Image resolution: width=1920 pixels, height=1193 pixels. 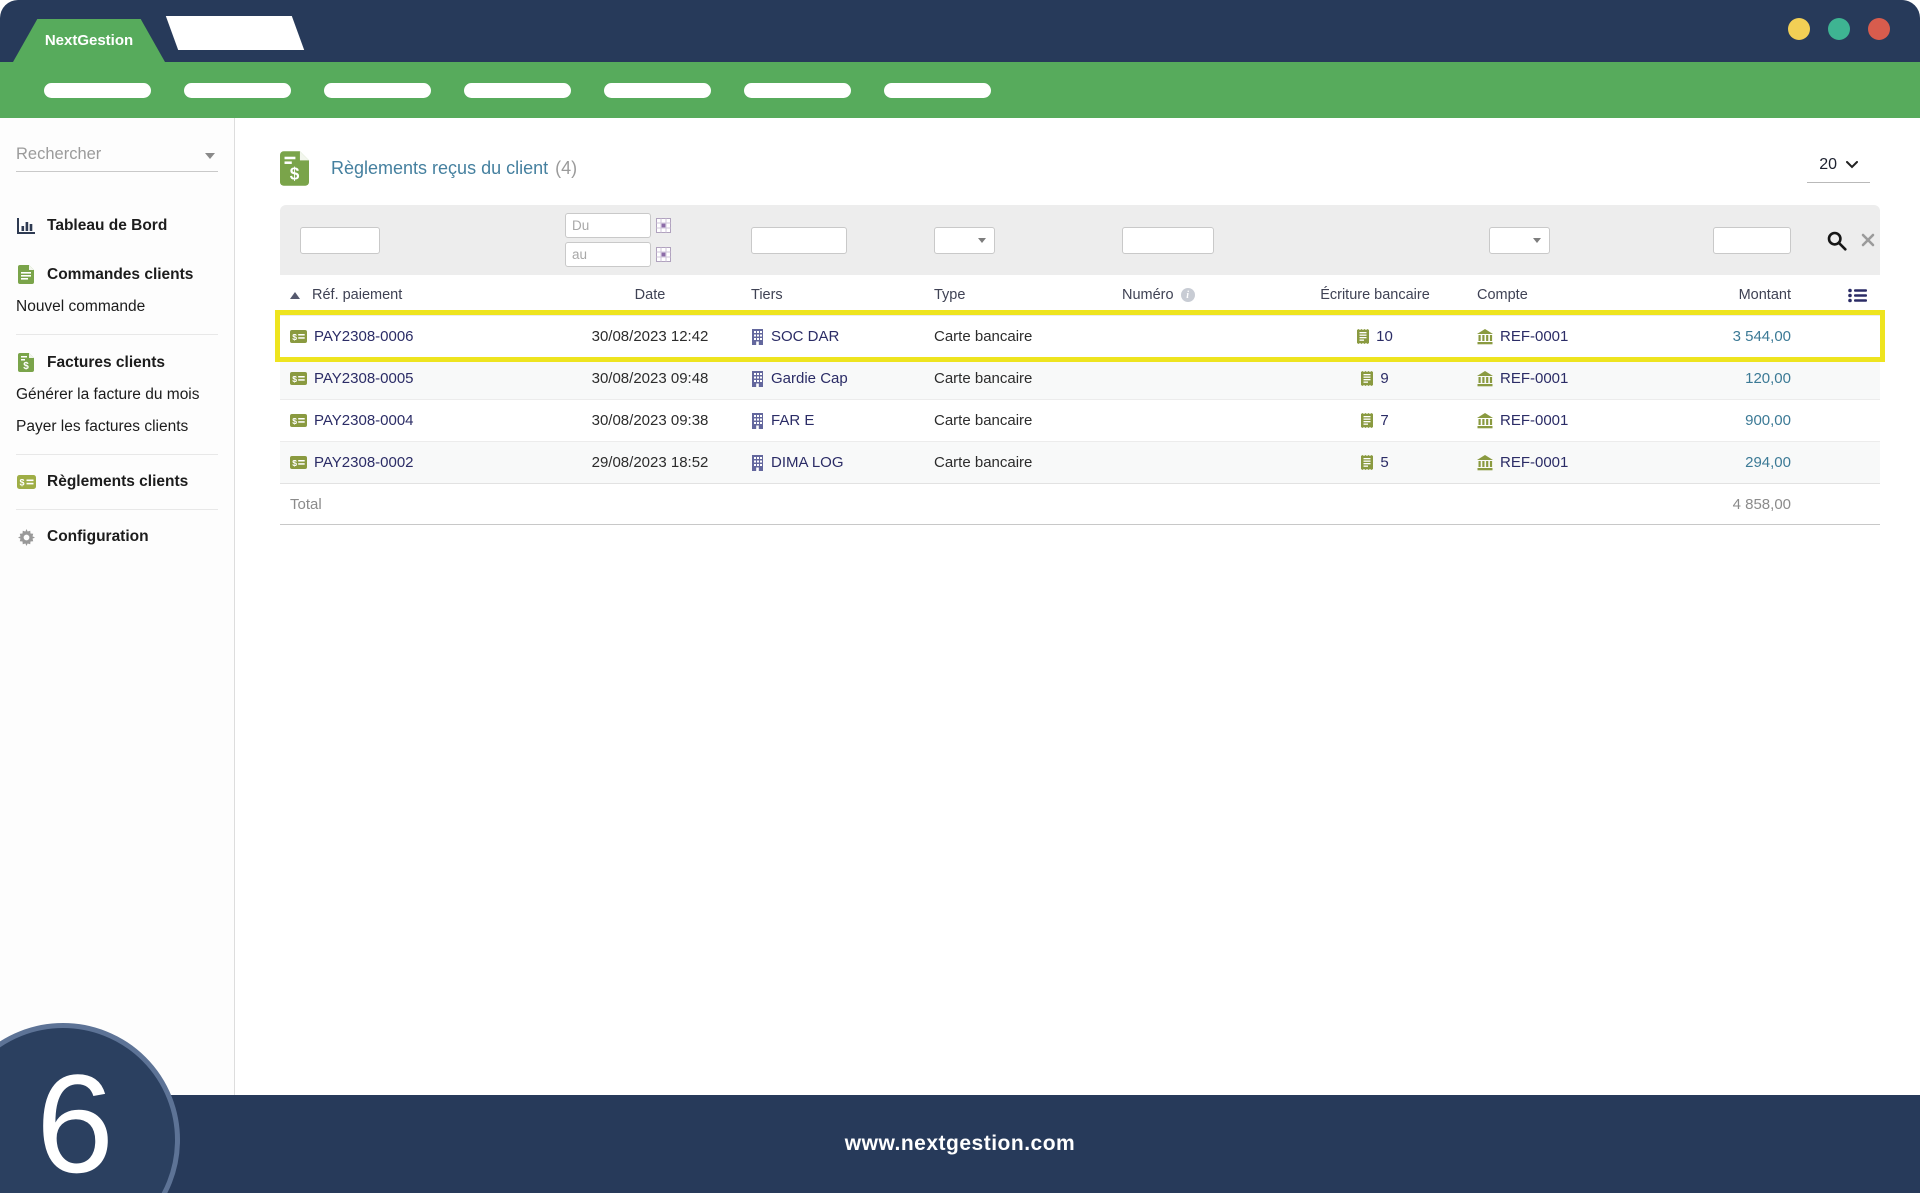 What do you see at coordinates (1384, 462) in the screenshot?
I see `ecriture-link: 5` at bounding box center [1384, 462].